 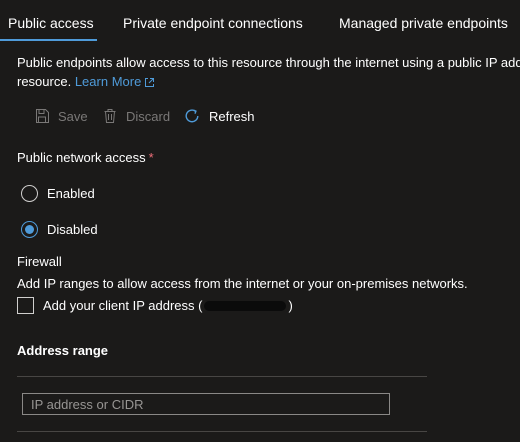 I want to click on add-client-ip-row: Add your client IP address (), so click(x=155, y=305).